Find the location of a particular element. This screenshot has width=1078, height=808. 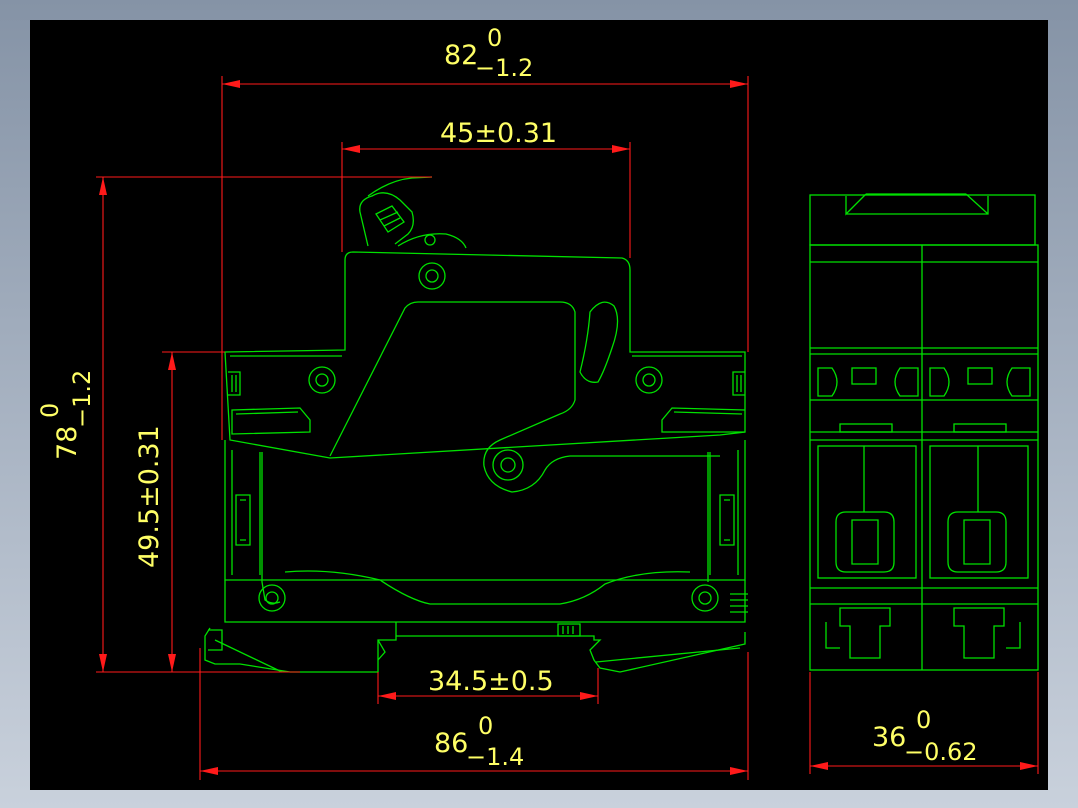

side-top-cap is located at coordinates (922, 220).